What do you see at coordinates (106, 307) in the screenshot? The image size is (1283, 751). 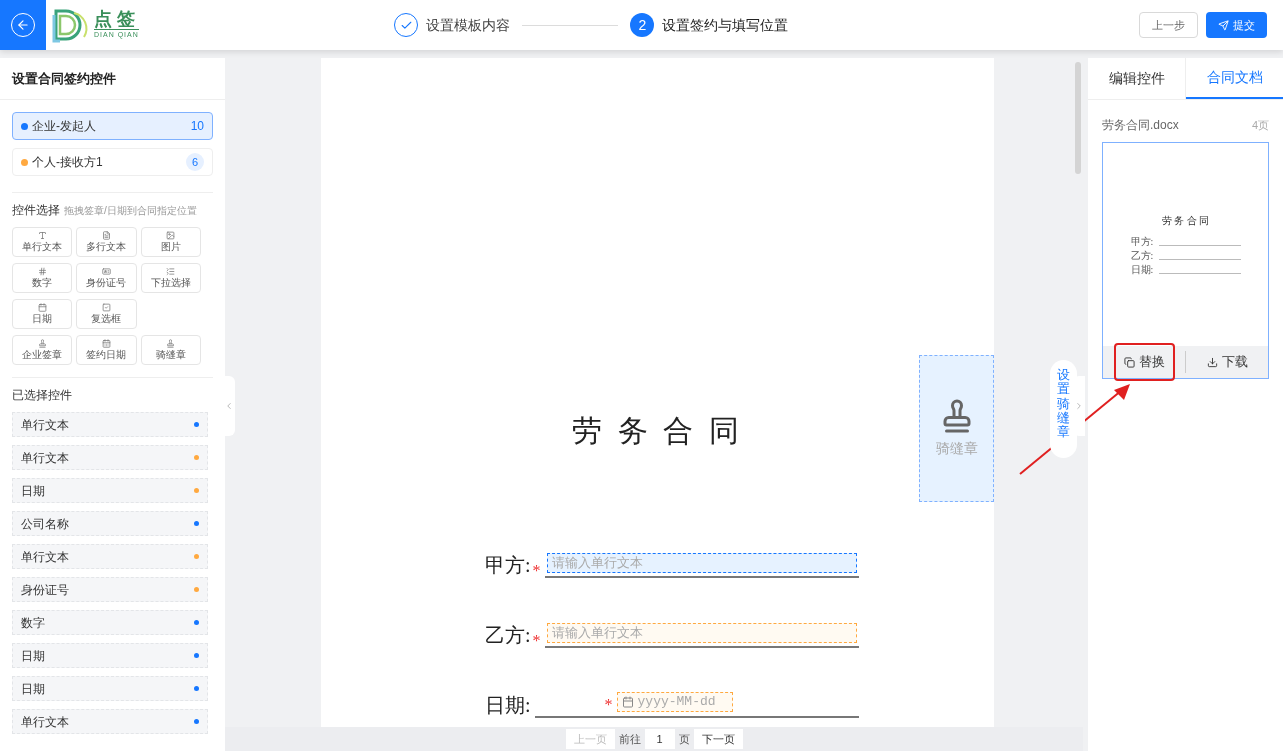 I see `checkbox-icon` at bounding box center [106, 307].